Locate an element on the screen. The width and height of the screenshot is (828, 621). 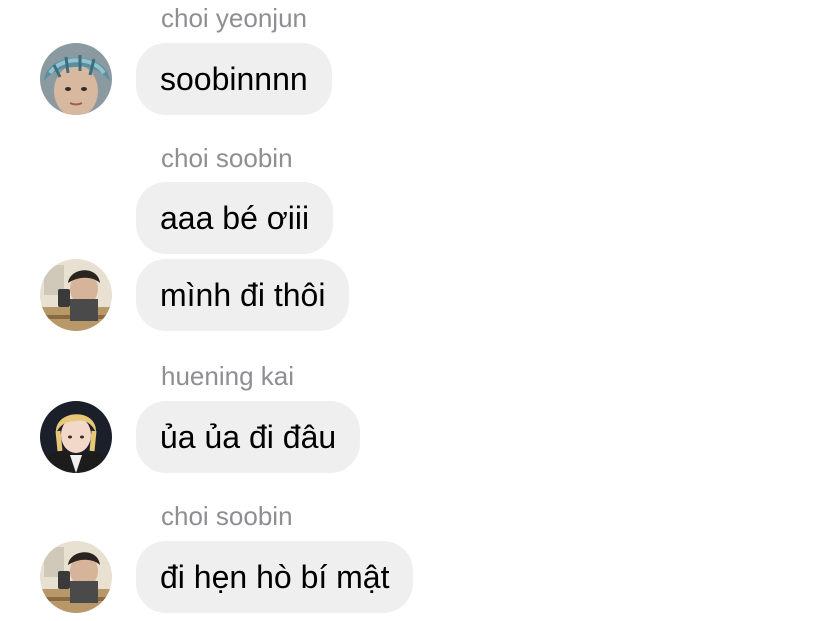
avatar-blue-hair-icon is located at coordinates (76, 79).